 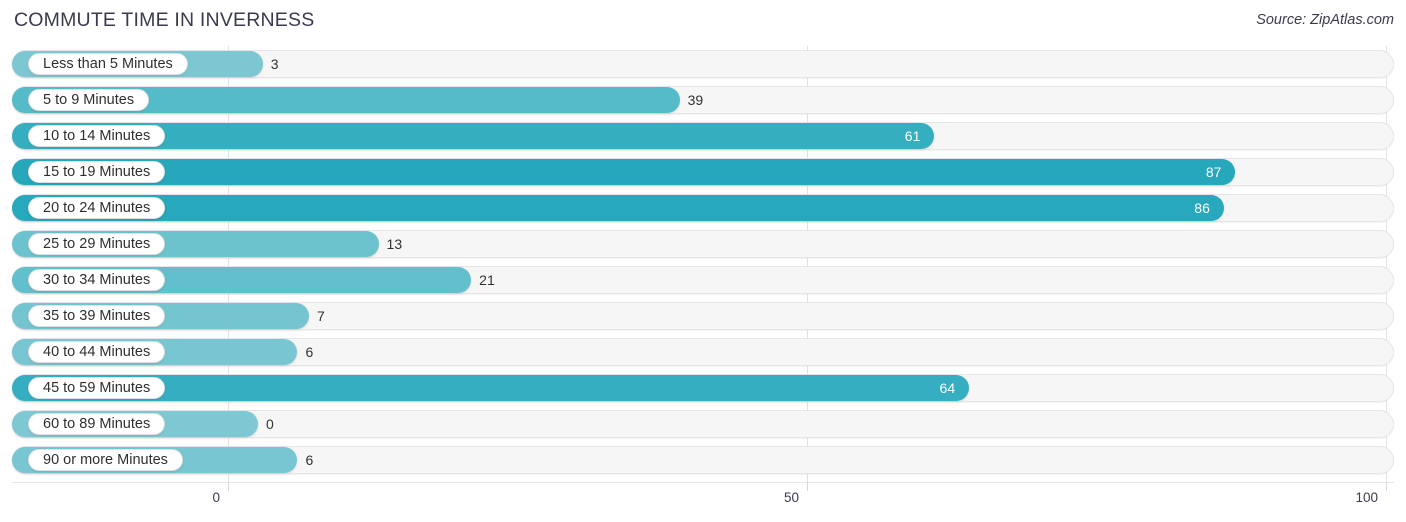 I want to click on bar-category-label: 40 to 44 Minutes, so click(x=97, y=352).